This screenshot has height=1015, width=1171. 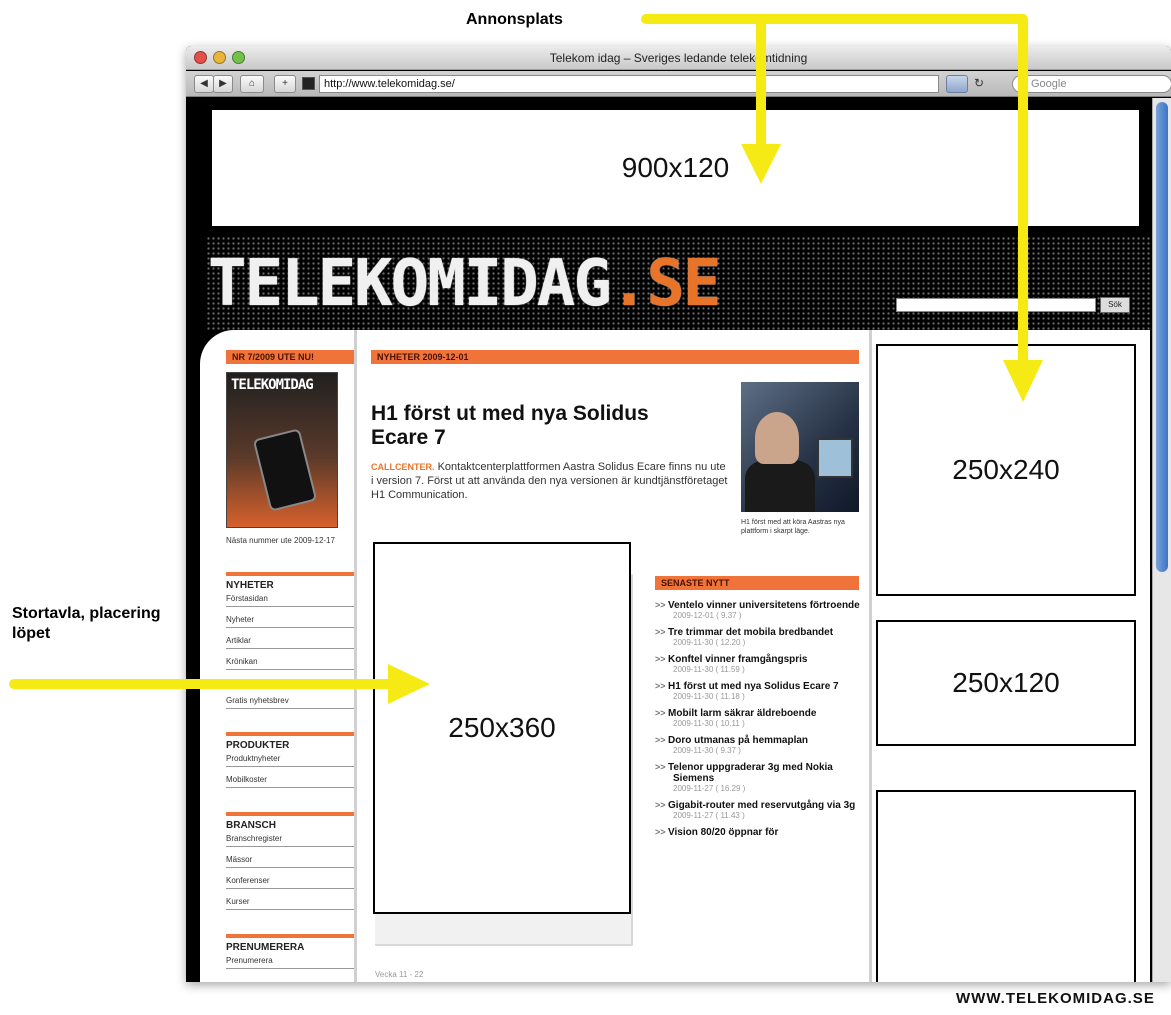 What do you see at coordinates (1091, 84) in the screenshot?
I see `browser-search-input: ⌕ Google` at bounding box center [1091, 84].